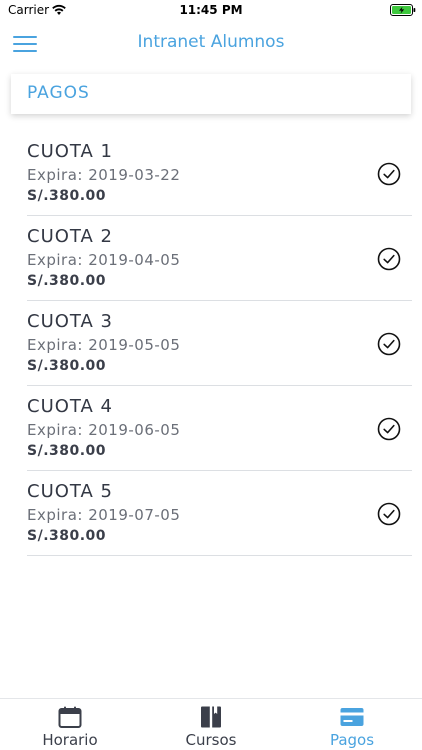 The height and width of the screenshot is (750, 422). Describe the element at coordinates (219, 173) in the screenshot. I see `payment-item: CUOTA 1 Expira: 2019-03-22 S/.380.00` at that location.